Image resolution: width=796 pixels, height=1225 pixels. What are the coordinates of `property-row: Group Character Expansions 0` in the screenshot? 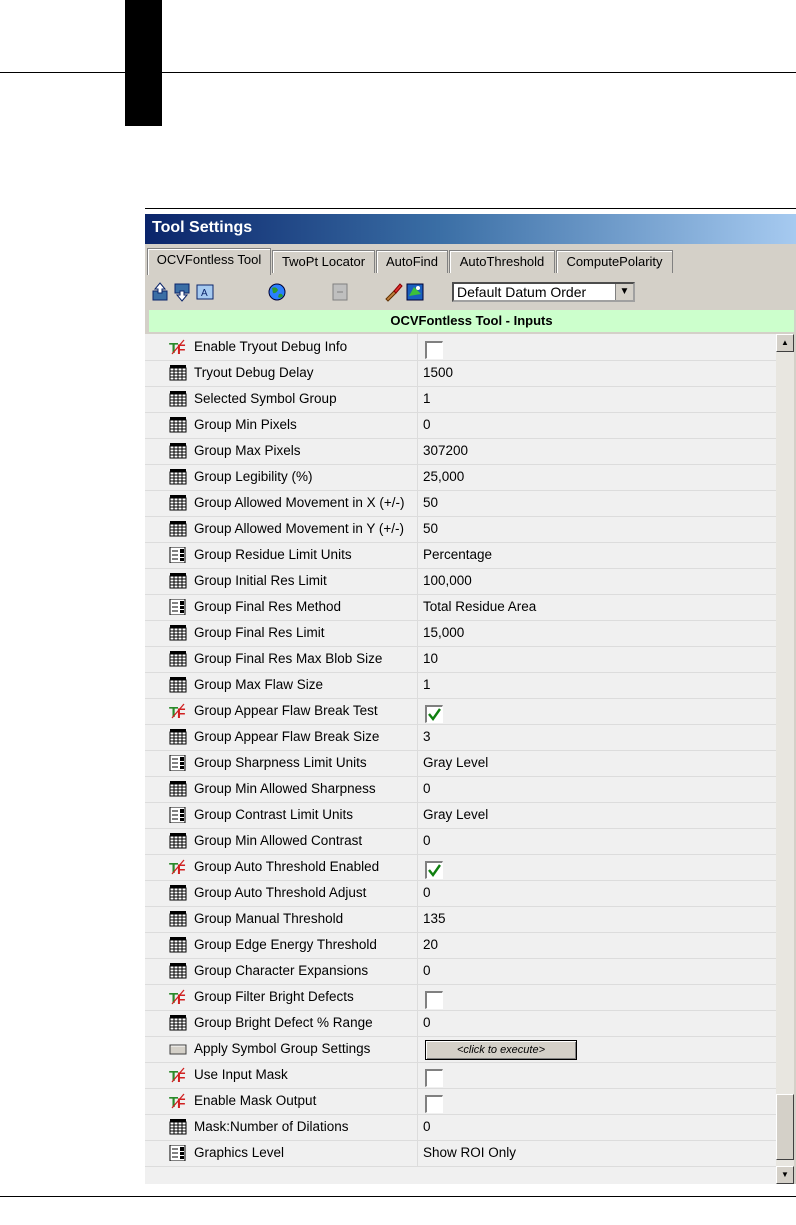 It's located at (460, 971).